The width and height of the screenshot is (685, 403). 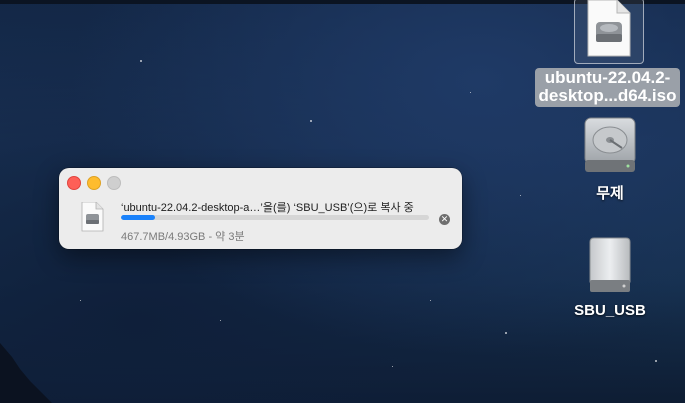 What do you see at coordinates (94, 183) in the screenshot?
I see `window-minimize-button` at bounding box center [94, 183].